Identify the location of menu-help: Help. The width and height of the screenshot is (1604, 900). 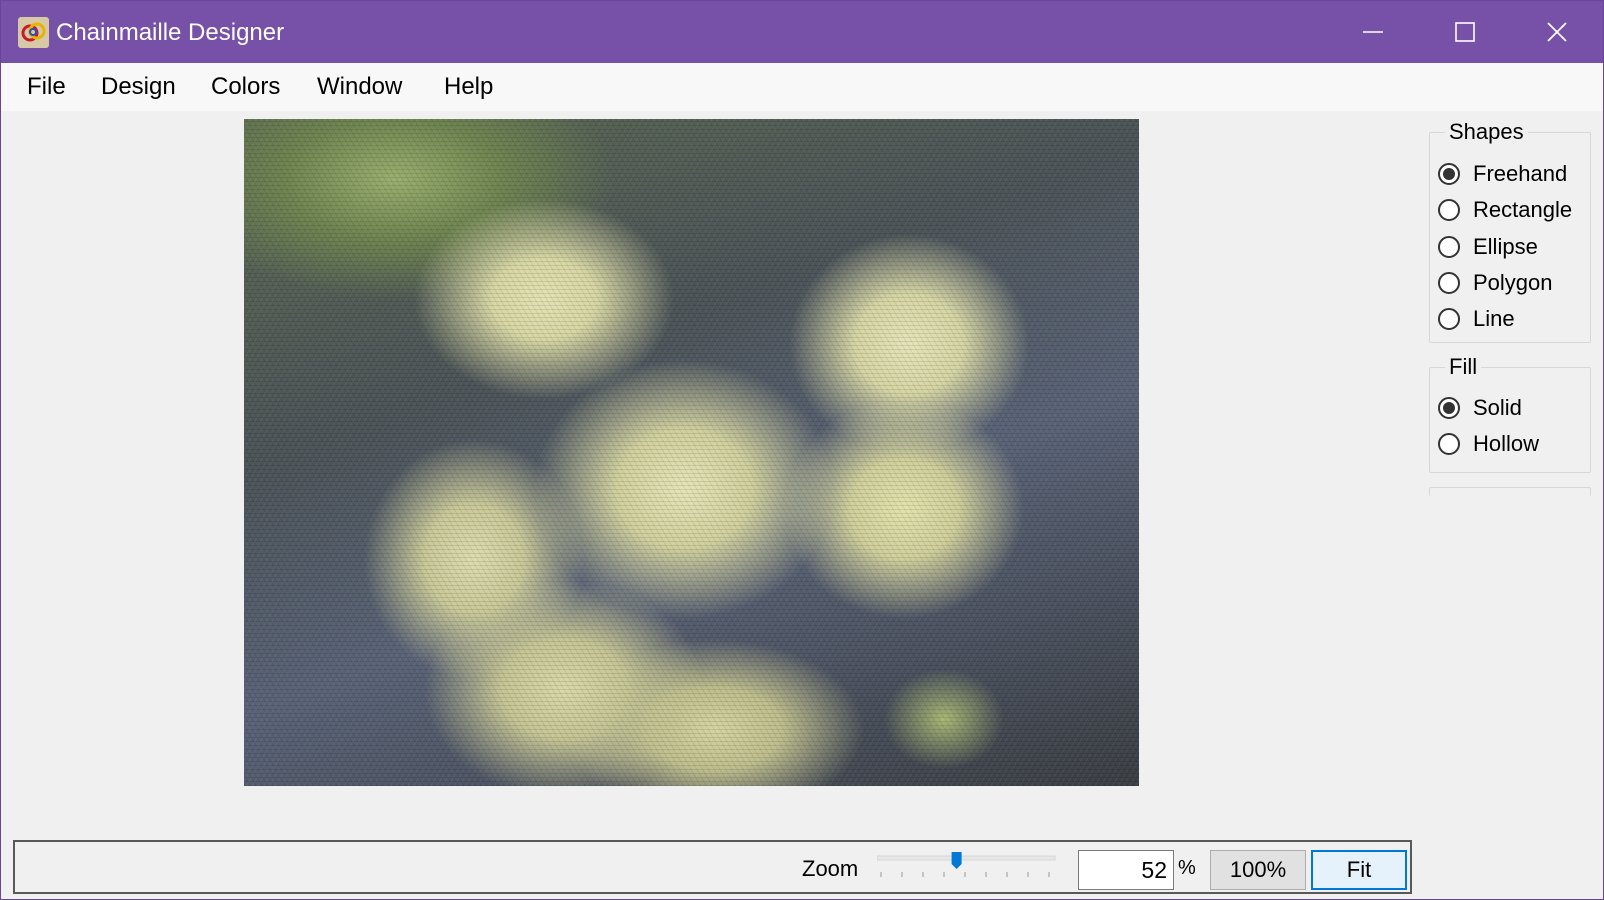
(468, 87).